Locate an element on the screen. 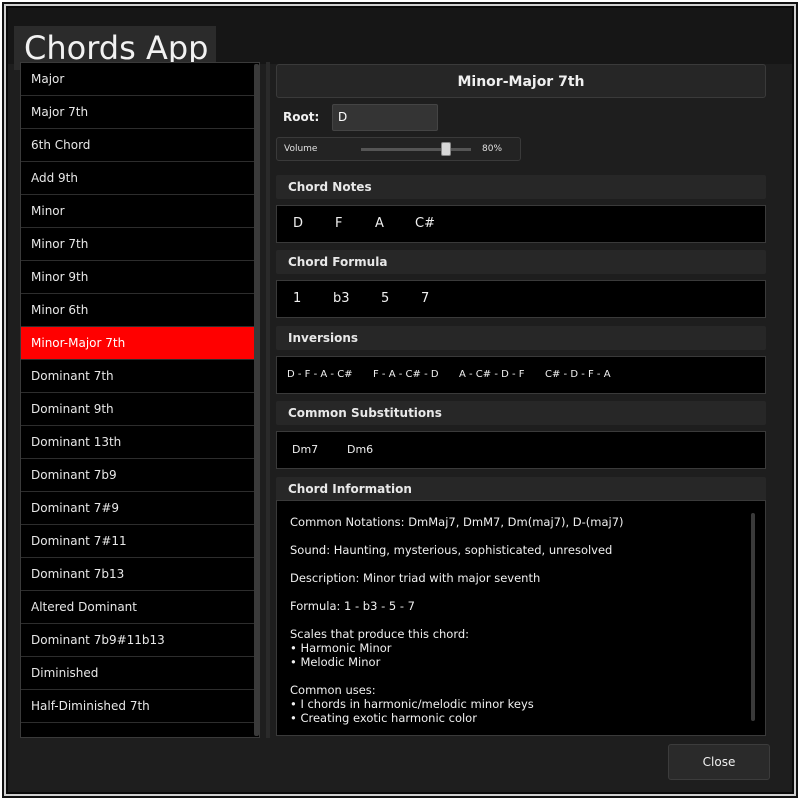 The height and width of the screenshot is (800, 800). panel-splitter is located at coordinates (268, 400).